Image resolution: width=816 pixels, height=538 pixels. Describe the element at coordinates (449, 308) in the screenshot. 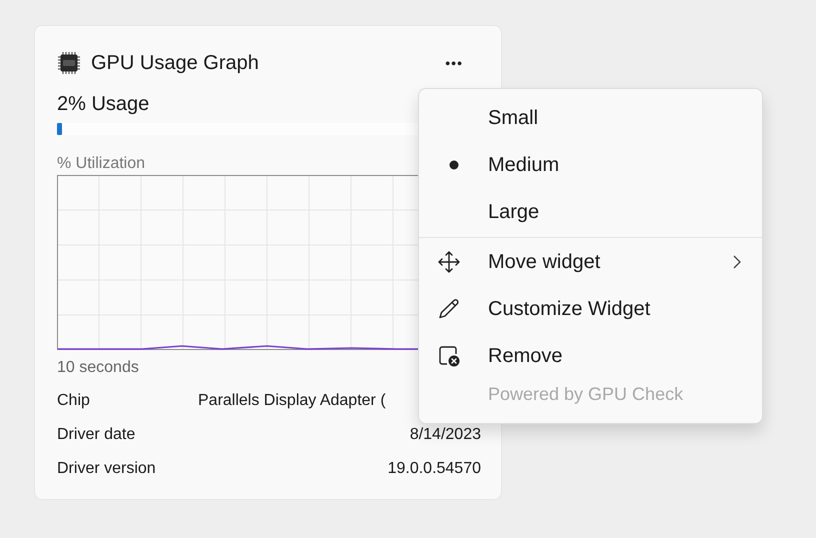

I see `pencil-icon` at that location.